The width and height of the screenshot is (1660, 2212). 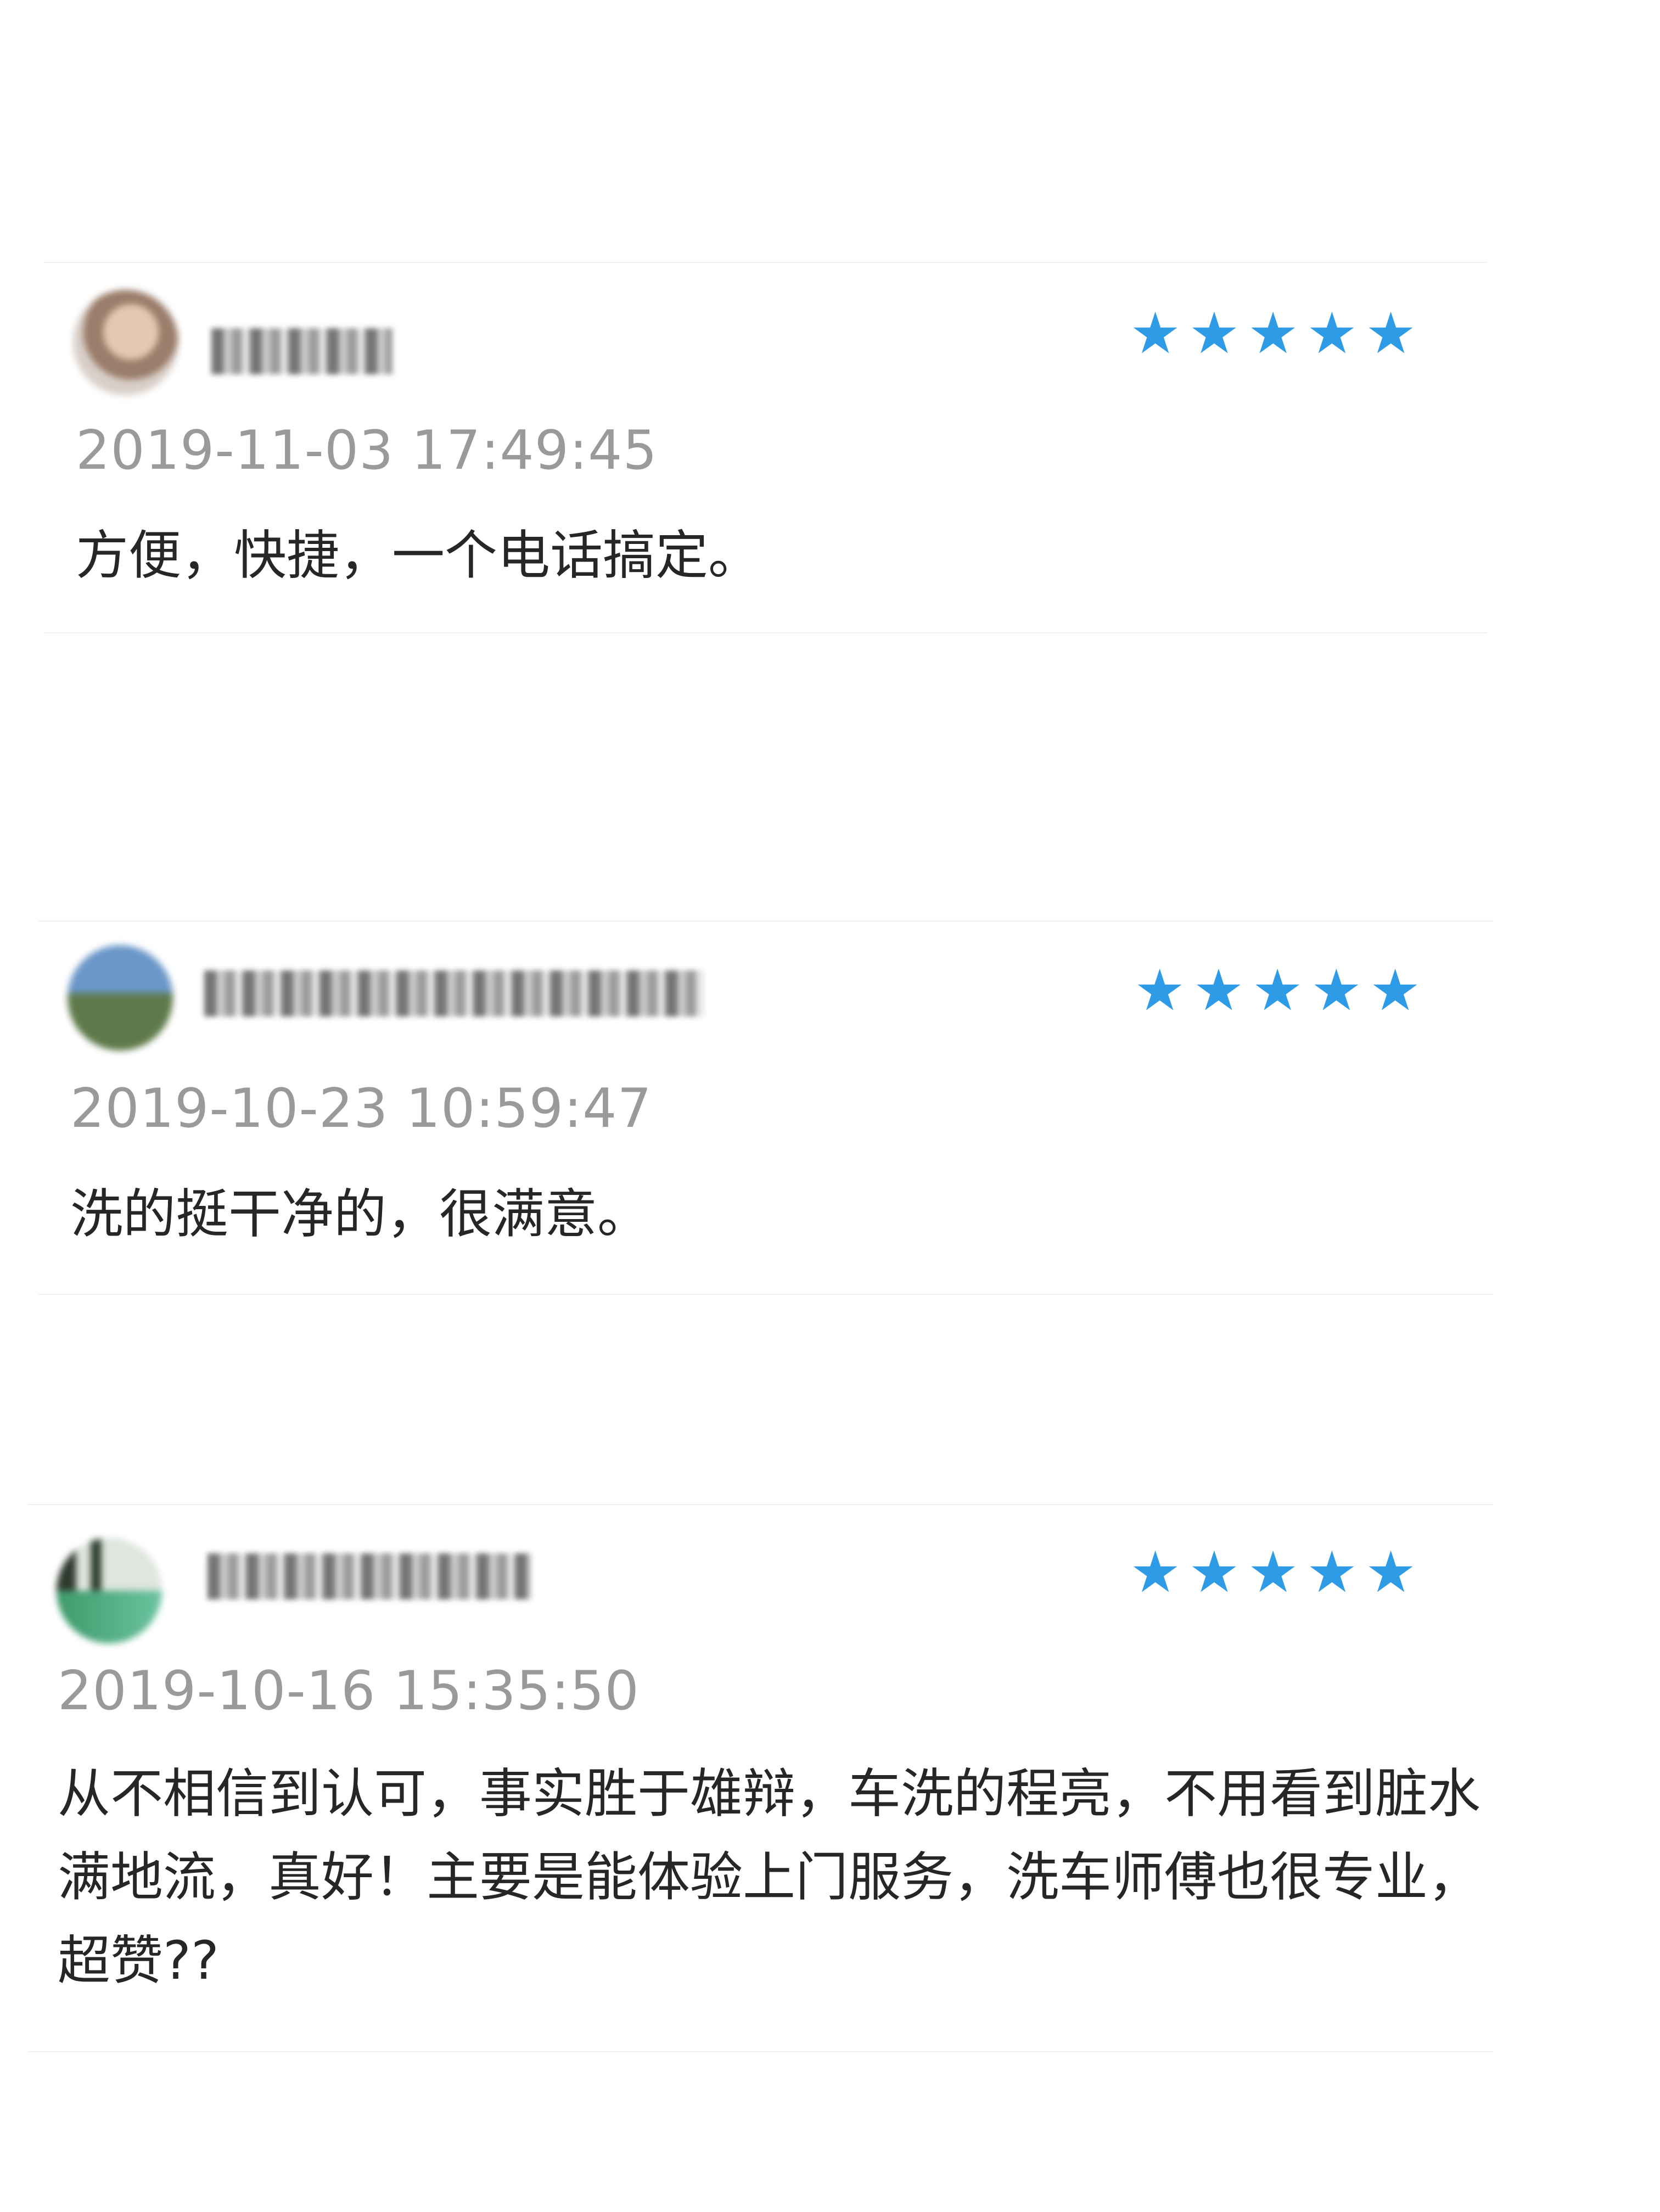 I want to click on star-rating: ★ ★ ★ ★ ★, so click(x=1273, y=1572).